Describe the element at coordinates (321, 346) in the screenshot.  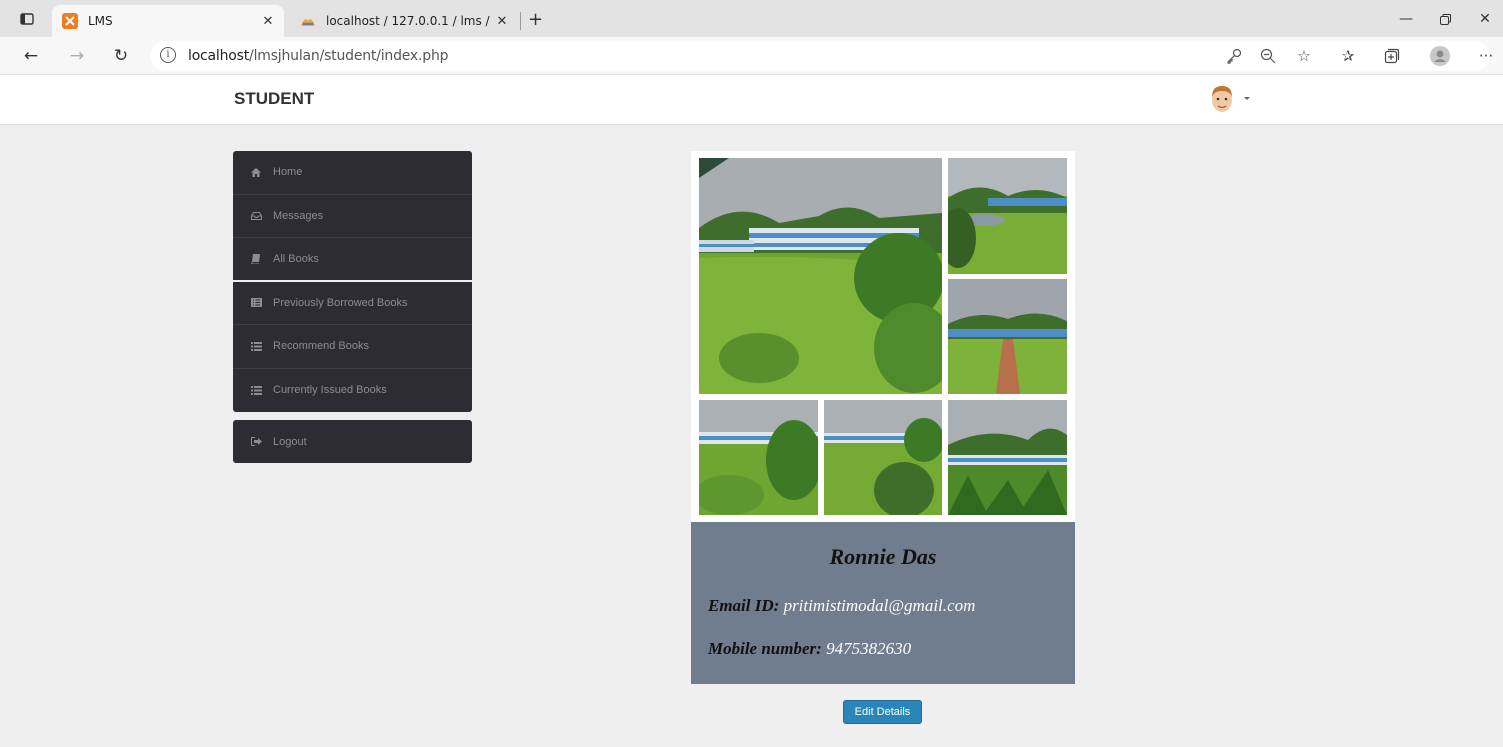
I see `sidebar-item-label: Recommend Books` at that location.